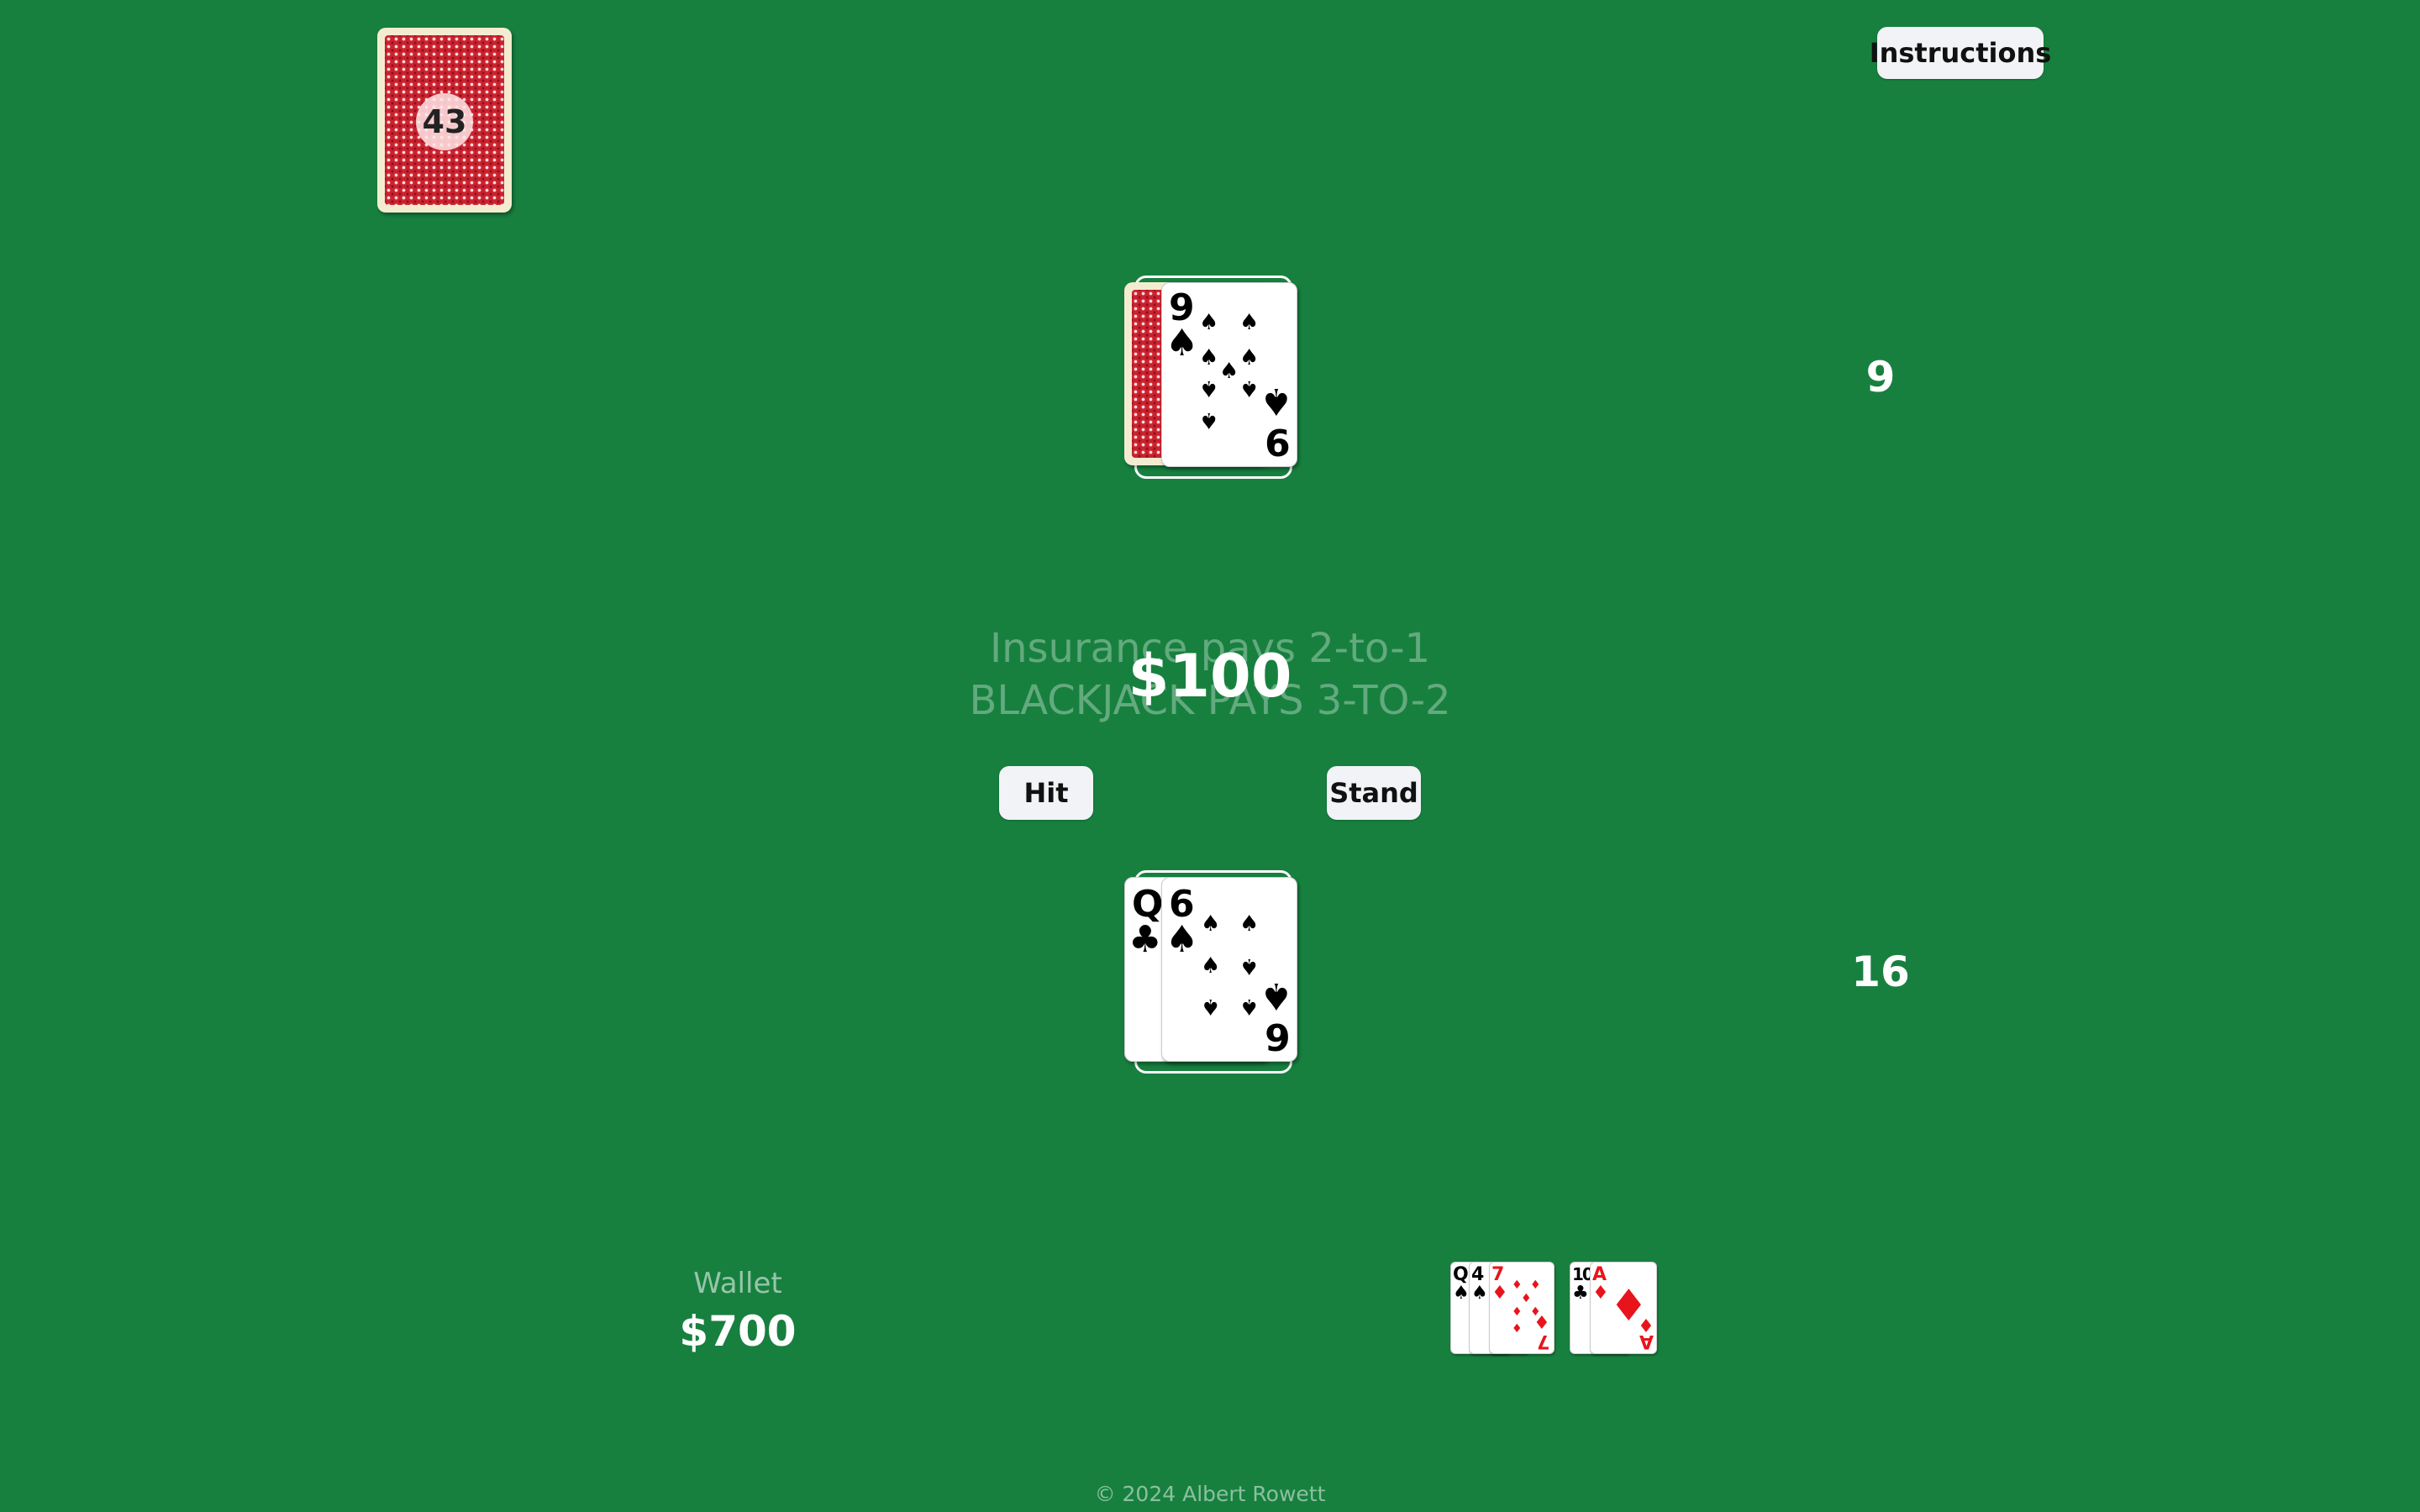 The width and height of the screenshot is (2420, 1512). What do you see at coordinates (1478, 1274) in the screenshot?
I see `card-rank: 4` at bounding box center [1478, 1274].